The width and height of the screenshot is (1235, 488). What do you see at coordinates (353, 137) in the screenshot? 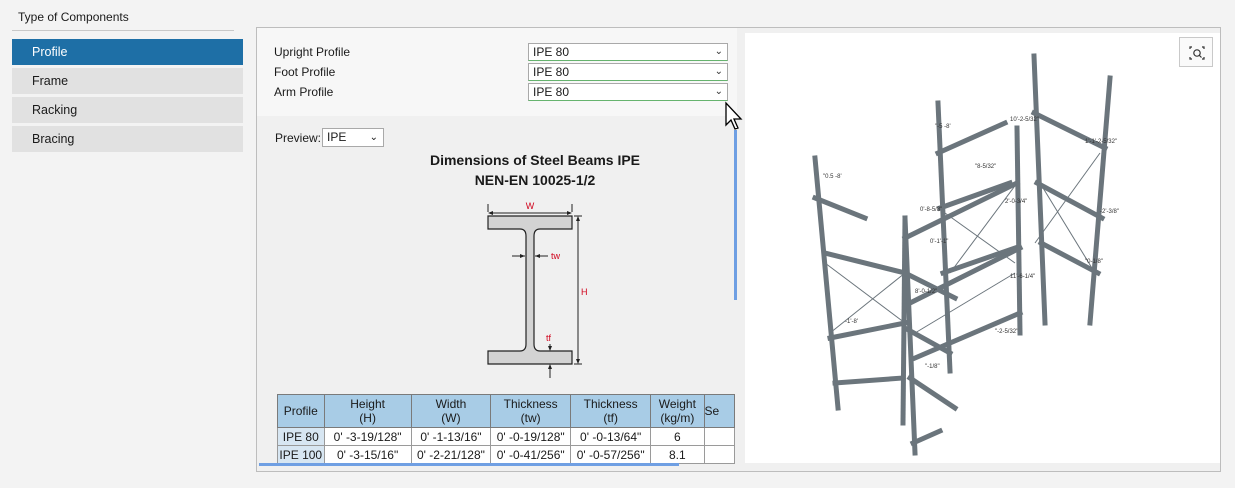
I see `preview-select: IPE ⌄` at bounding box center [353, 137].